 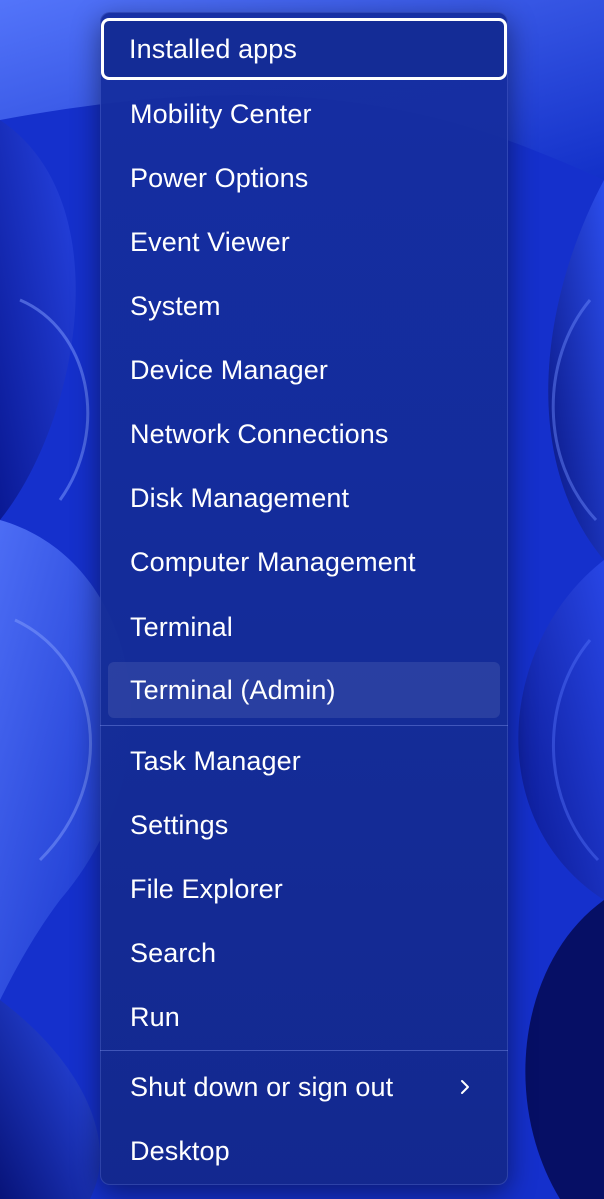 What do you see at coordinates (179, 824) in the screenshot?
I see `menu-item-label: Settings` at bounding box center [179, 824].